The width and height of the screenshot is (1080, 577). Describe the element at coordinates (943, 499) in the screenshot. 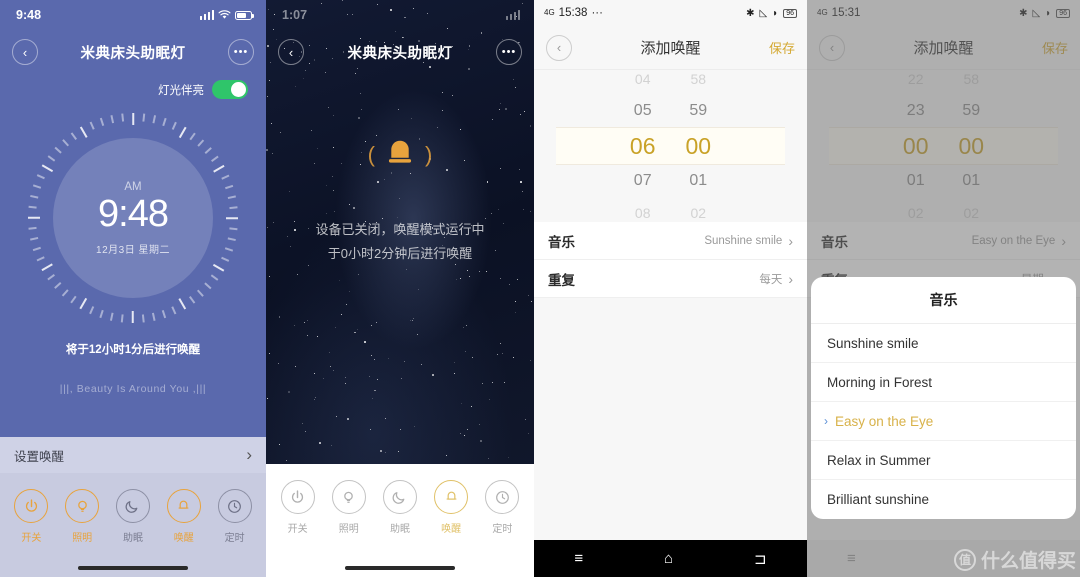

I see `music-option: Brilliant sunshine` at that location.